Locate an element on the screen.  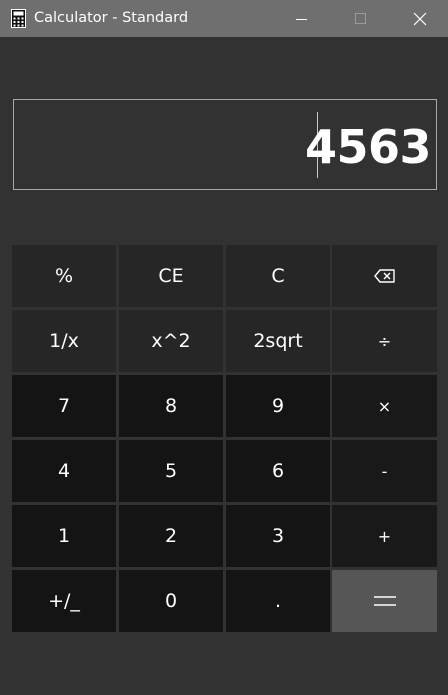
display-panel: 4563 is located at coordinates (225, 144).